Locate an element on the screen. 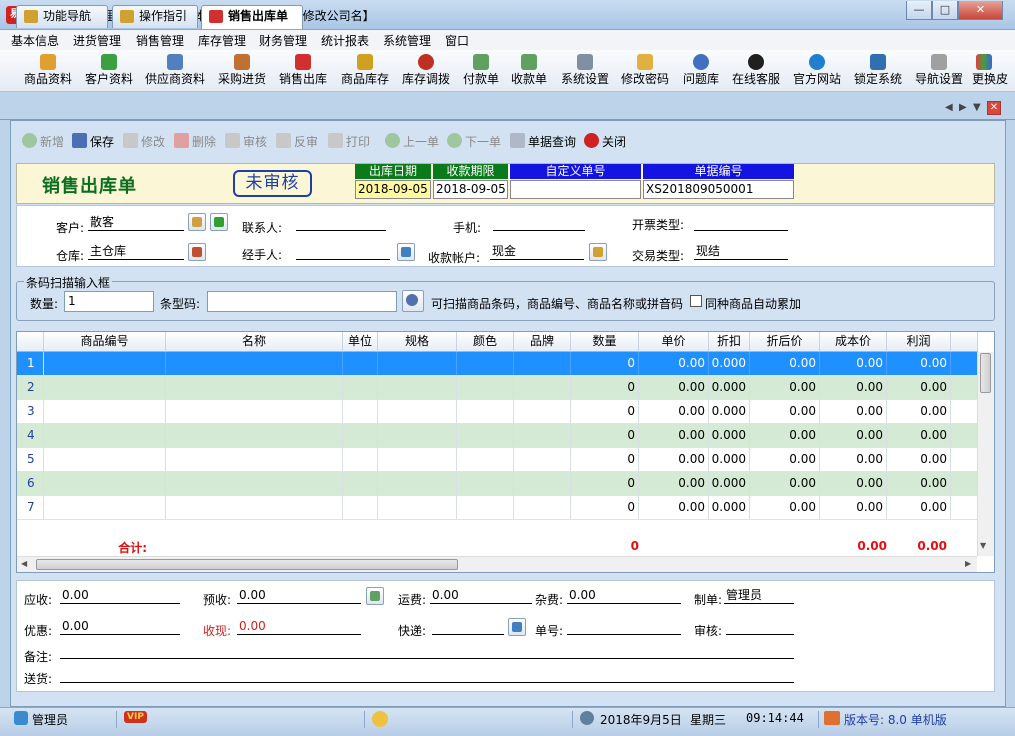 This screenshot has width=1015, height=736. tab-scroll-right-icon: ▶ is located at coordinates (963, 107).